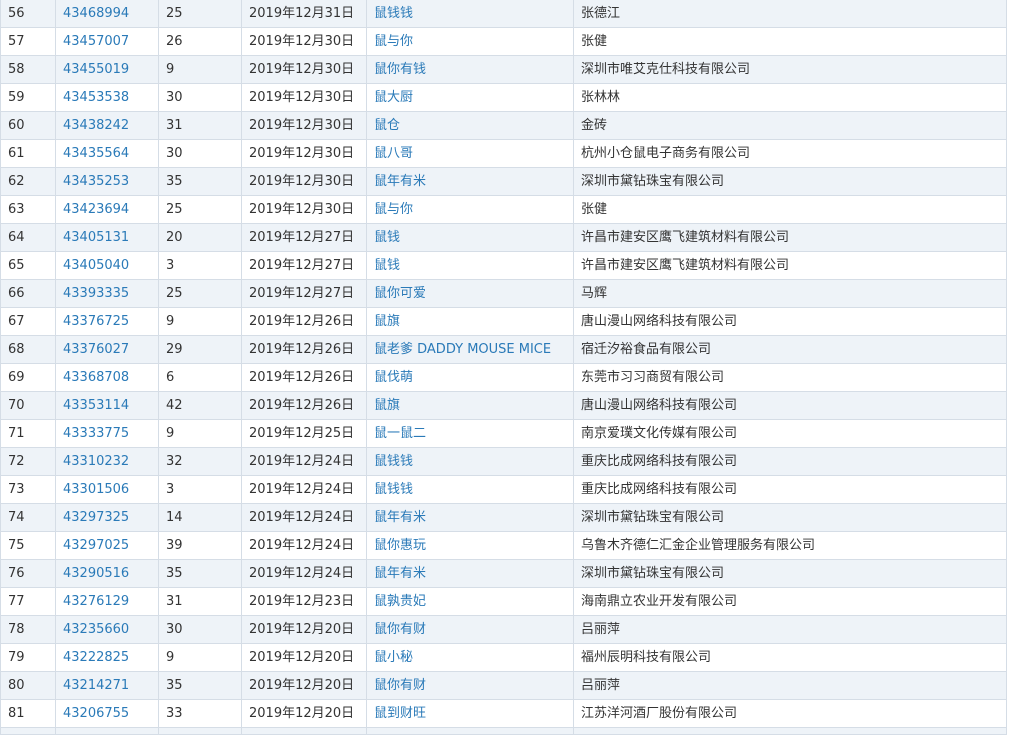 This screenshot has width=1012, height=739. I want to click on applicant-name: 宿迁汐裕食品有限公司, so click(790, 349).